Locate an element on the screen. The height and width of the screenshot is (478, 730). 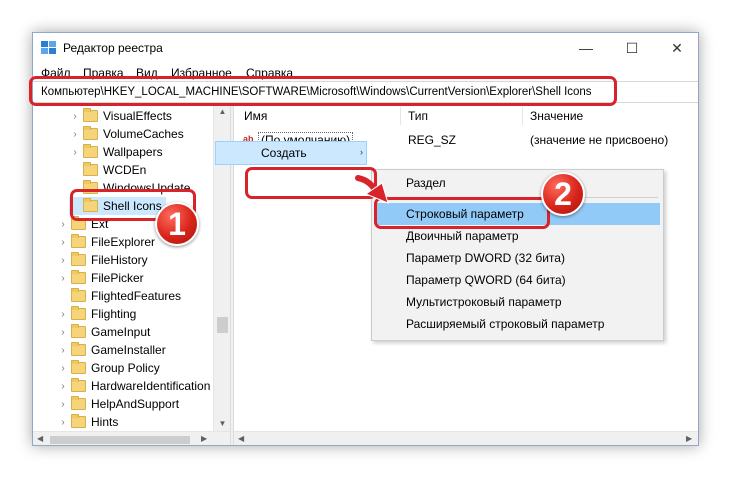
pointer-arrow-graphic is located at coordinates (372, 189).